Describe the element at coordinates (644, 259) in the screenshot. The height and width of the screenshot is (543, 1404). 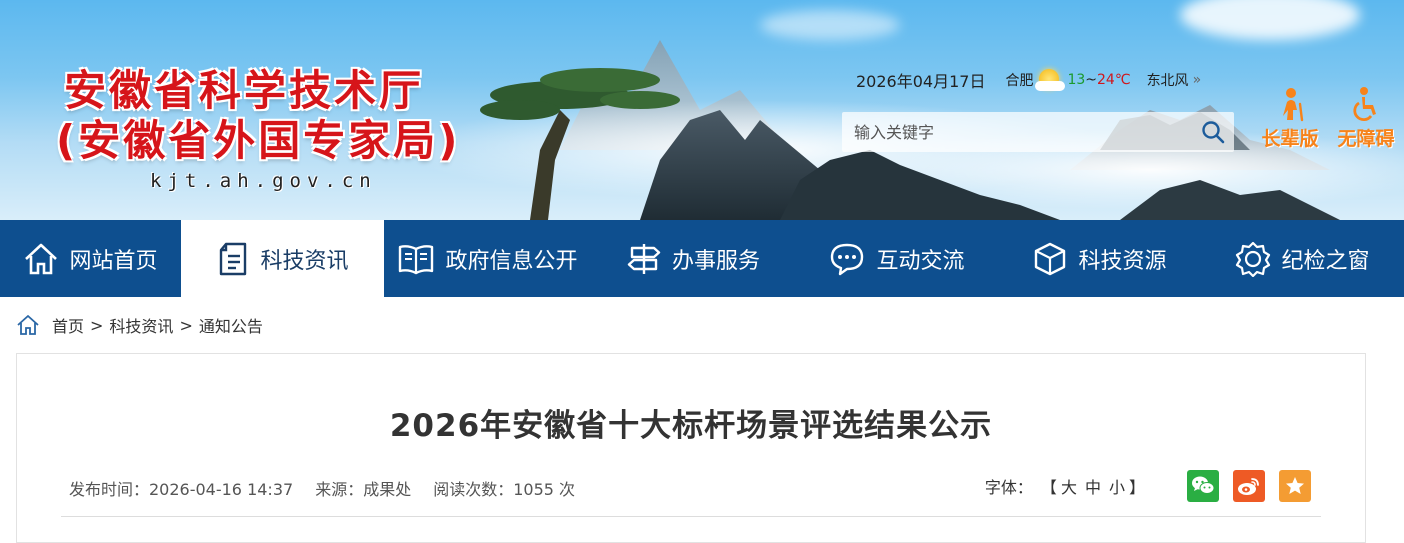
I see `signpost-icon` at that location.